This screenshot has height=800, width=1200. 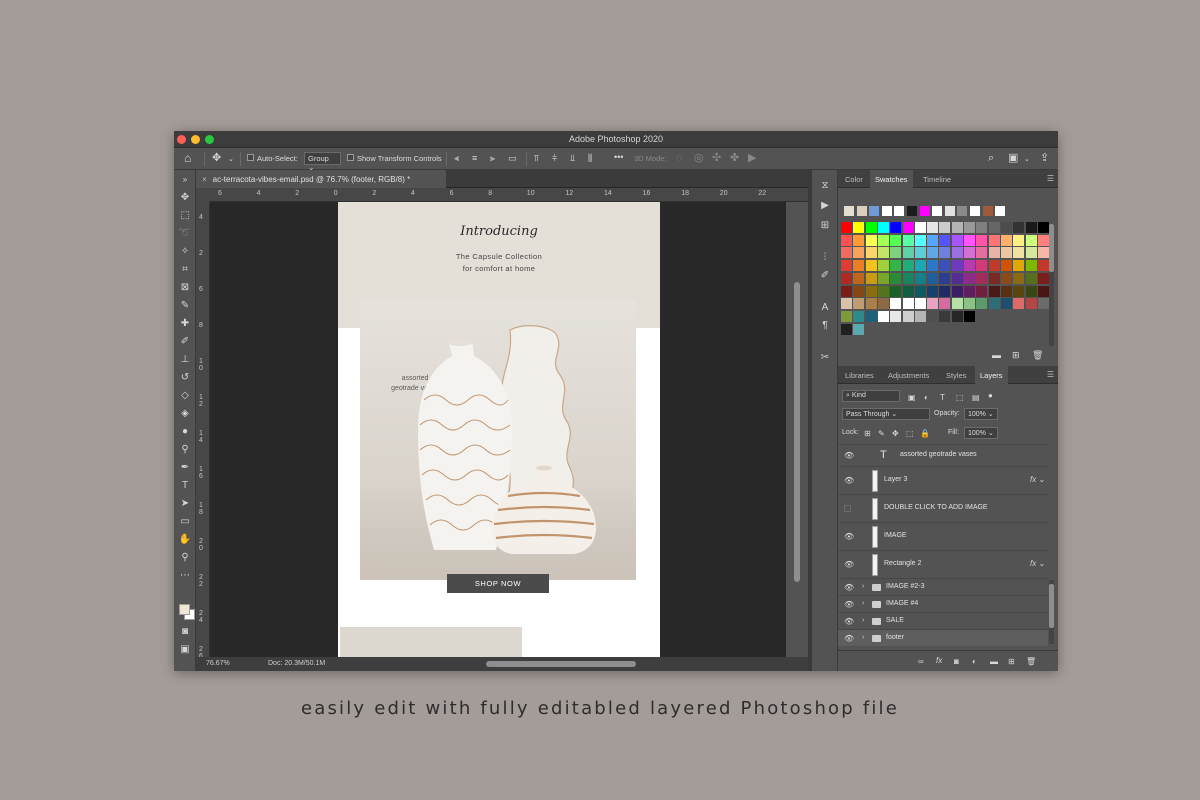 I want to click on type-tool-icon: T, so click(x=185, y=486).